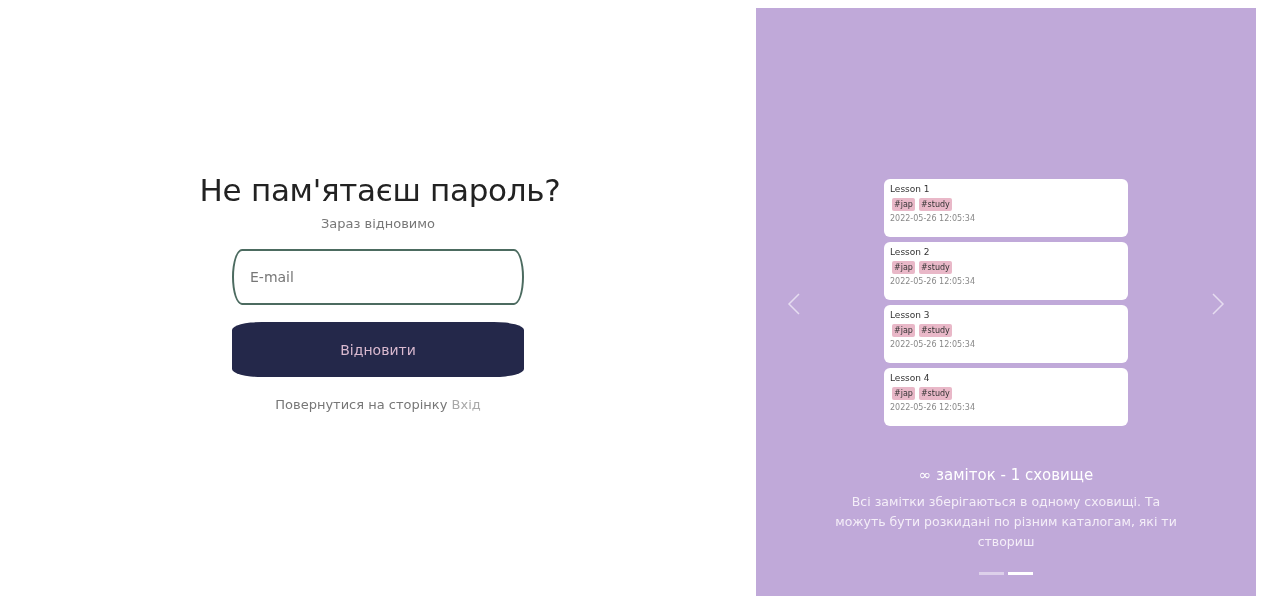  What do you see at coordinates (910, 189) in the screenshot?
I see `note-title: Lesson 1` at bounding box center [910, 189].